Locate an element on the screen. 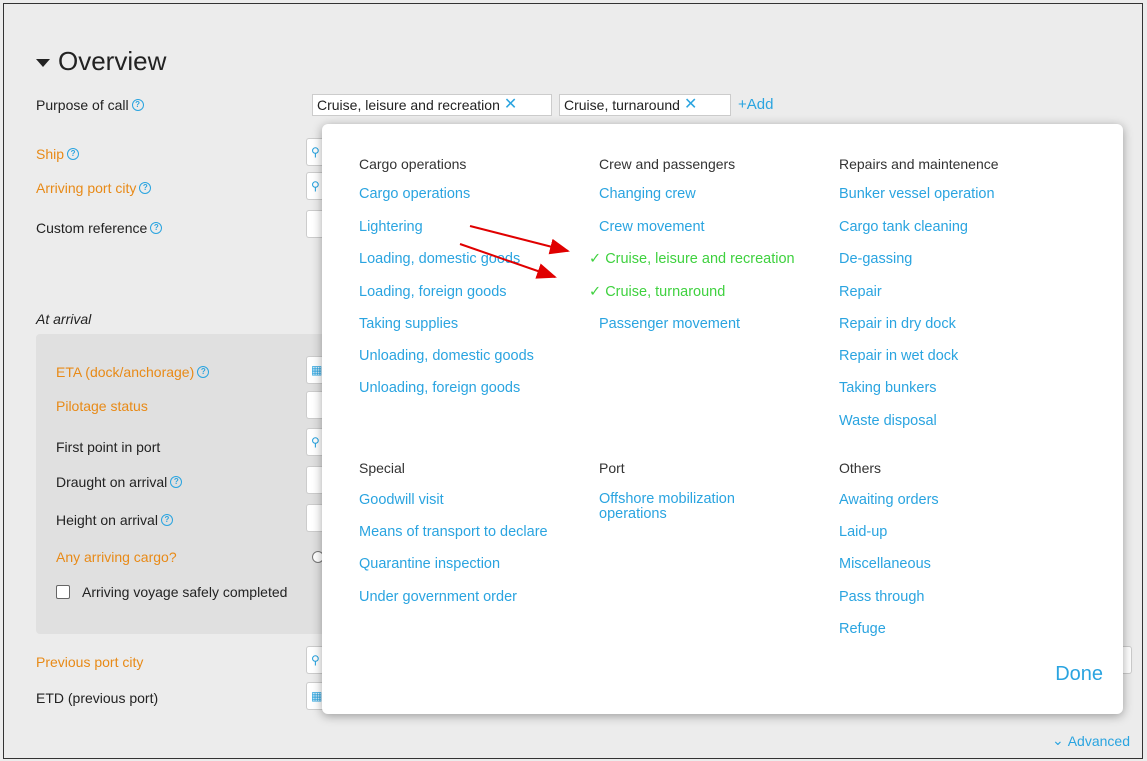 The image size is (1147, 761). option-item: Waste disposal is located at coordinates (888, 421).